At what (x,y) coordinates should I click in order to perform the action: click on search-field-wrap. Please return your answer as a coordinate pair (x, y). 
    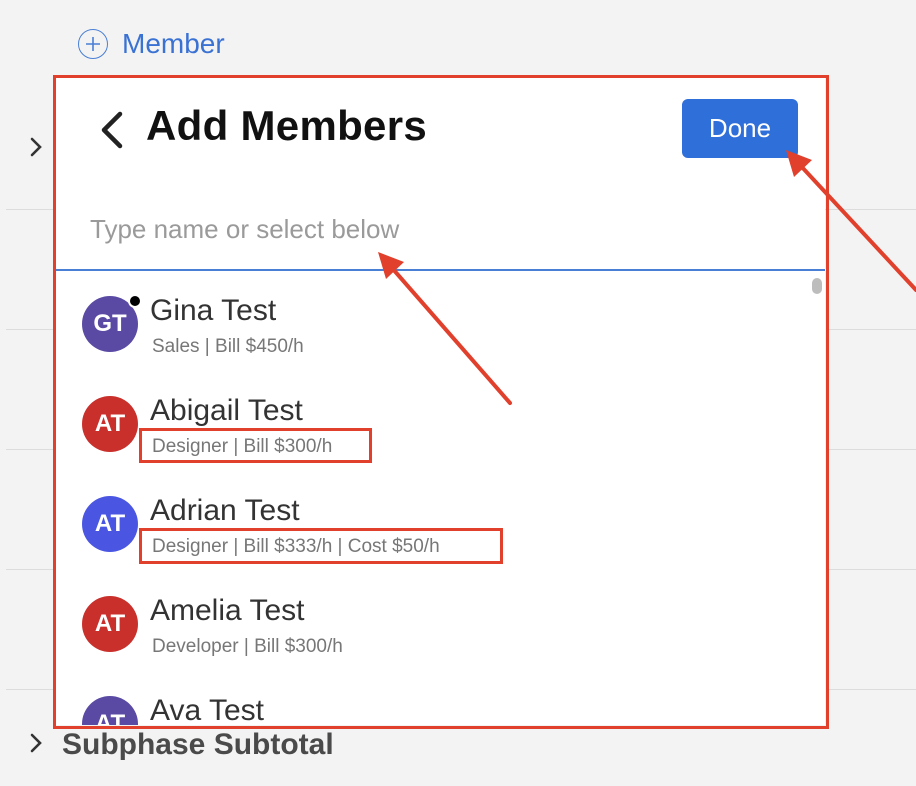
    Looking at the image, I should click on (440, 234).